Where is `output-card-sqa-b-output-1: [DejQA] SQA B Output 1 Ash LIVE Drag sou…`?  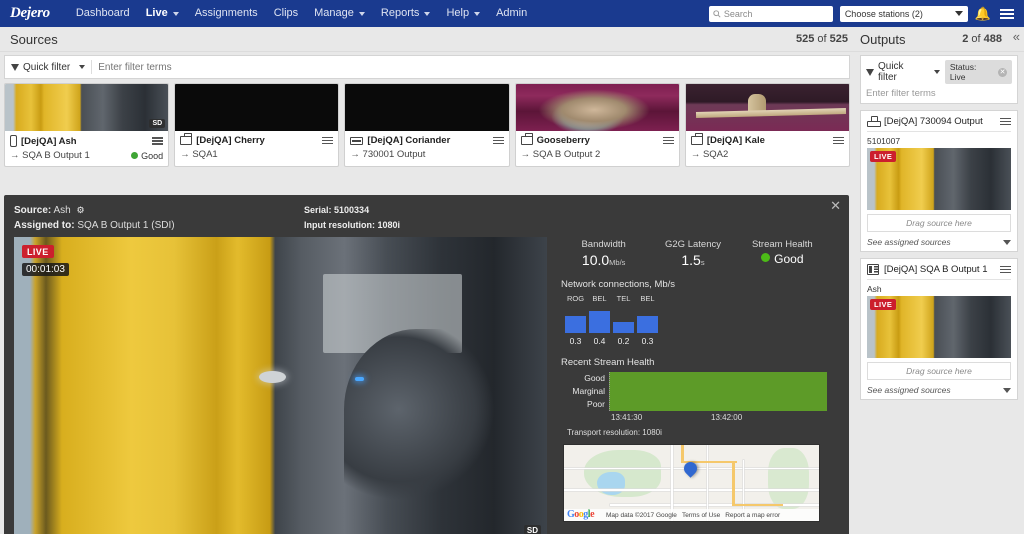 output-card-sqa-b-output-1: [DejQA] SQA B Output 1 Ash LIVE Drag sou… is located at coordinates (939, 329).